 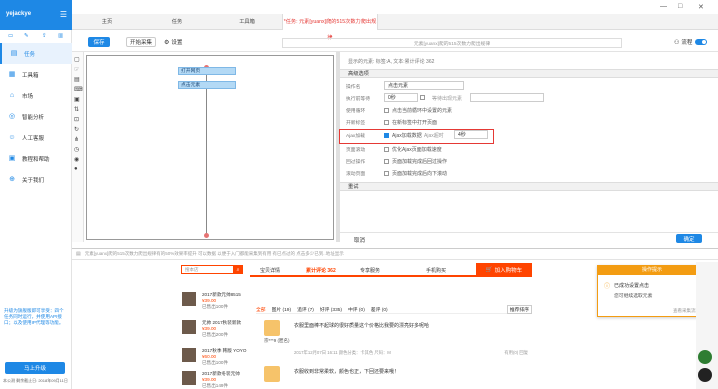 What do you see at coordinates (705, 357) in the screenshot?
I see `assistant-icon` at bounding box center [705, 357].